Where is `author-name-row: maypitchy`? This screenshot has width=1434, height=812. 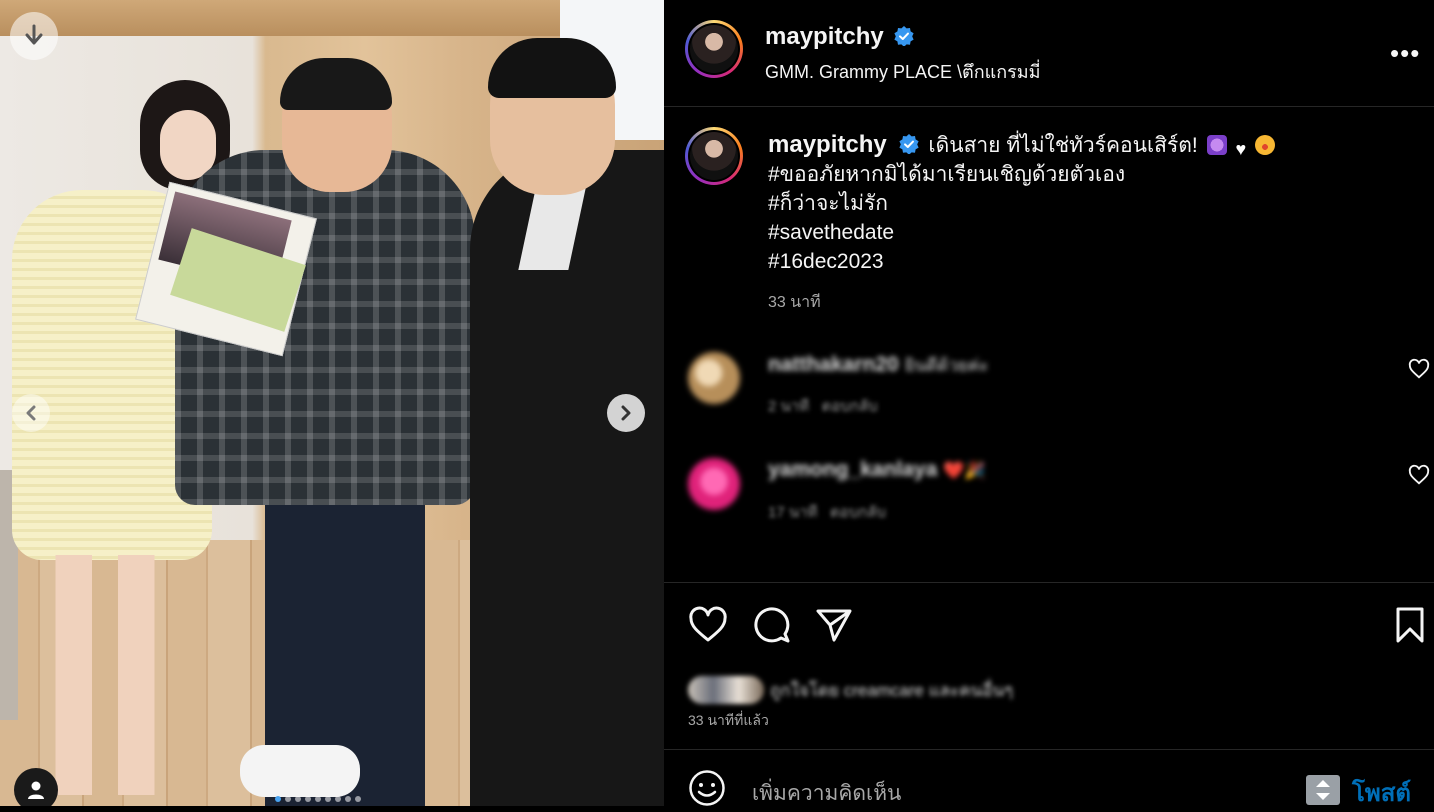 author-name-row: maypitchy is located at coordinates (839, 37).